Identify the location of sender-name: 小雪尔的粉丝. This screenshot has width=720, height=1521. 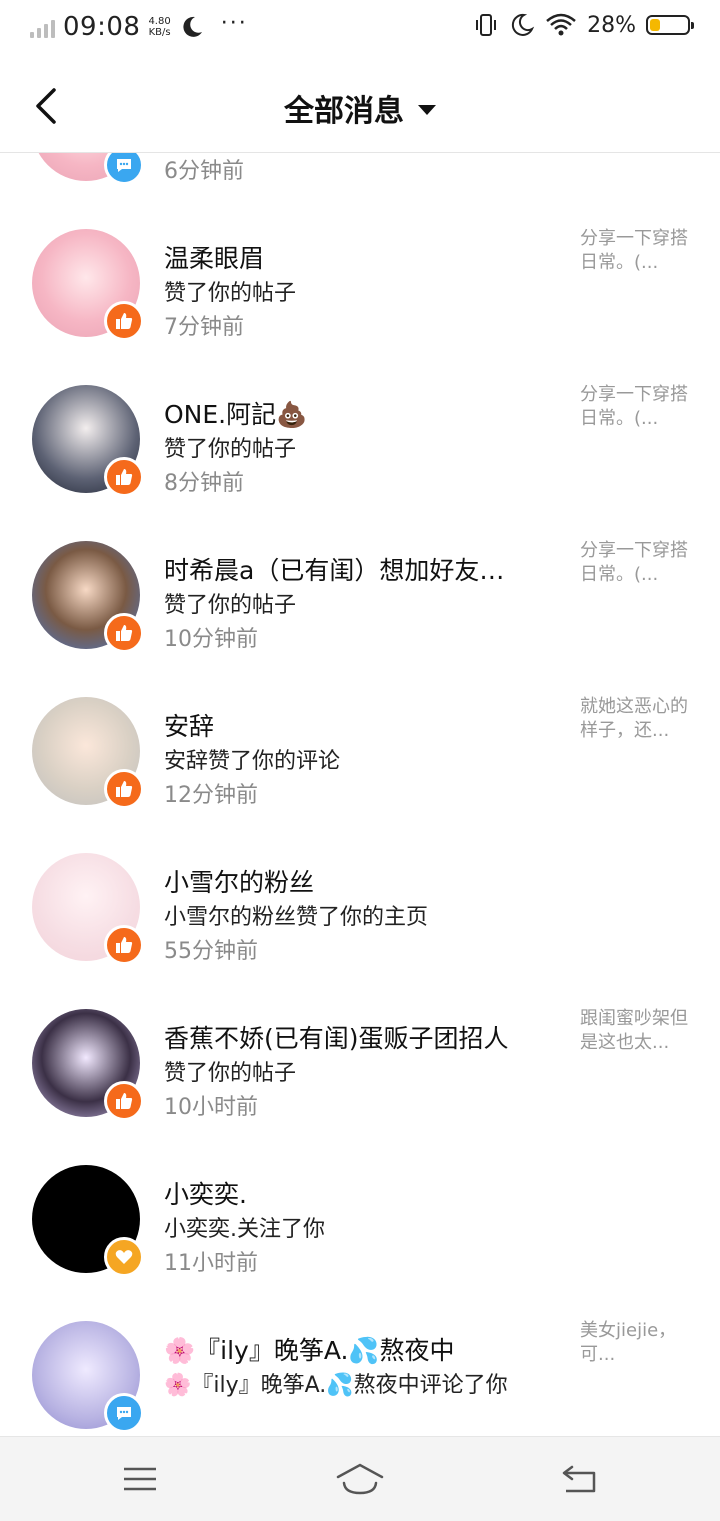
(359, 881).